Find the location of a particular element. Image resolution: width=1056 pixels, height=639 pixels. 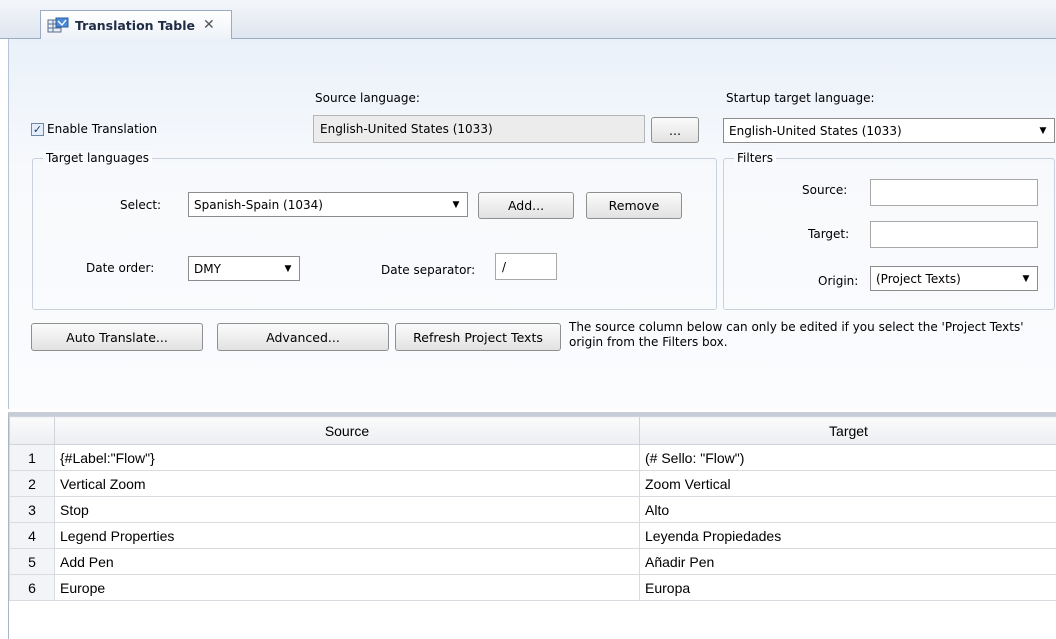

select-label: Select: is located at coordinates (141, 205).